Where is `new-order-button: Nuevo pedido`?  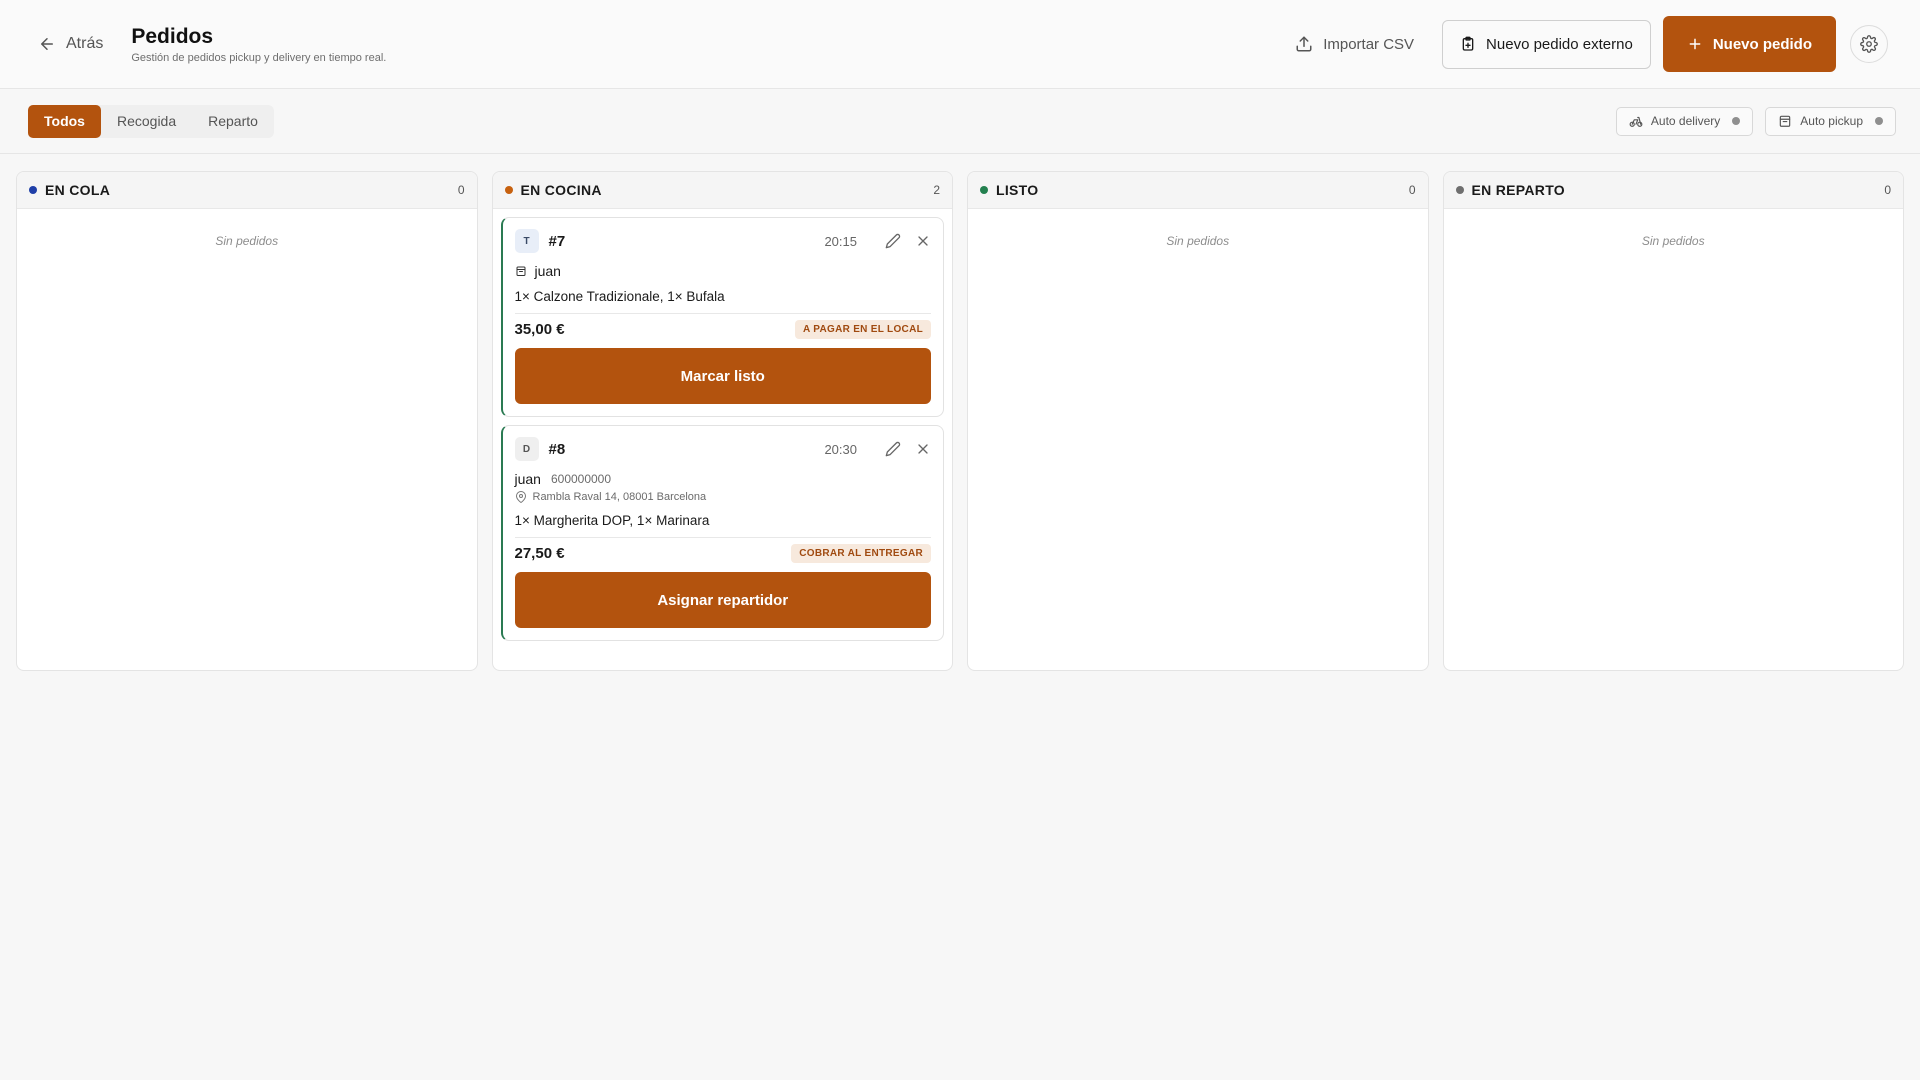 new-order-button: Nuevo pedido is located at coordinates (1749, 44).